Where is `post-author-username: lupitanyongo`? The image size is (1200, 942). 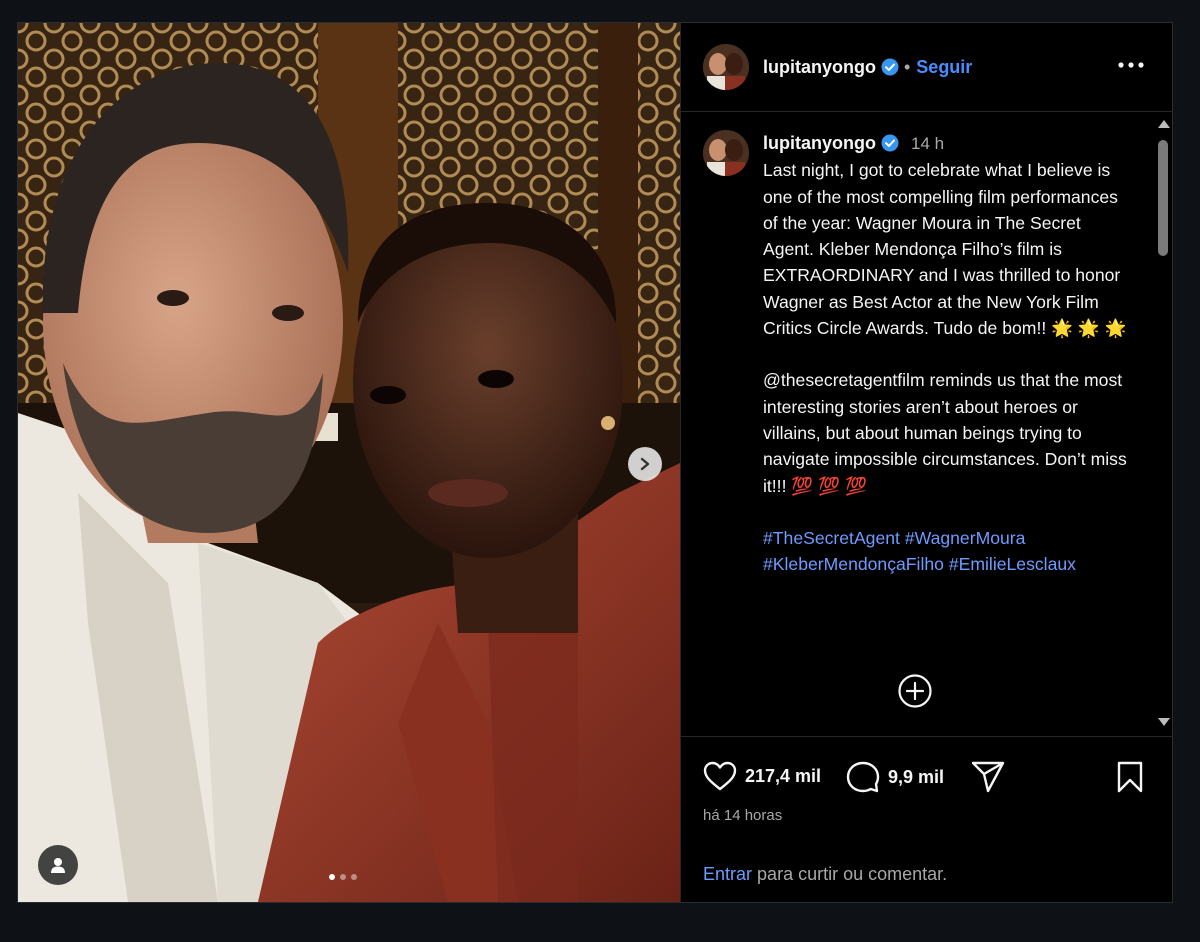 post-author-username: lupitanyongo is located at coordinates (819, 67).